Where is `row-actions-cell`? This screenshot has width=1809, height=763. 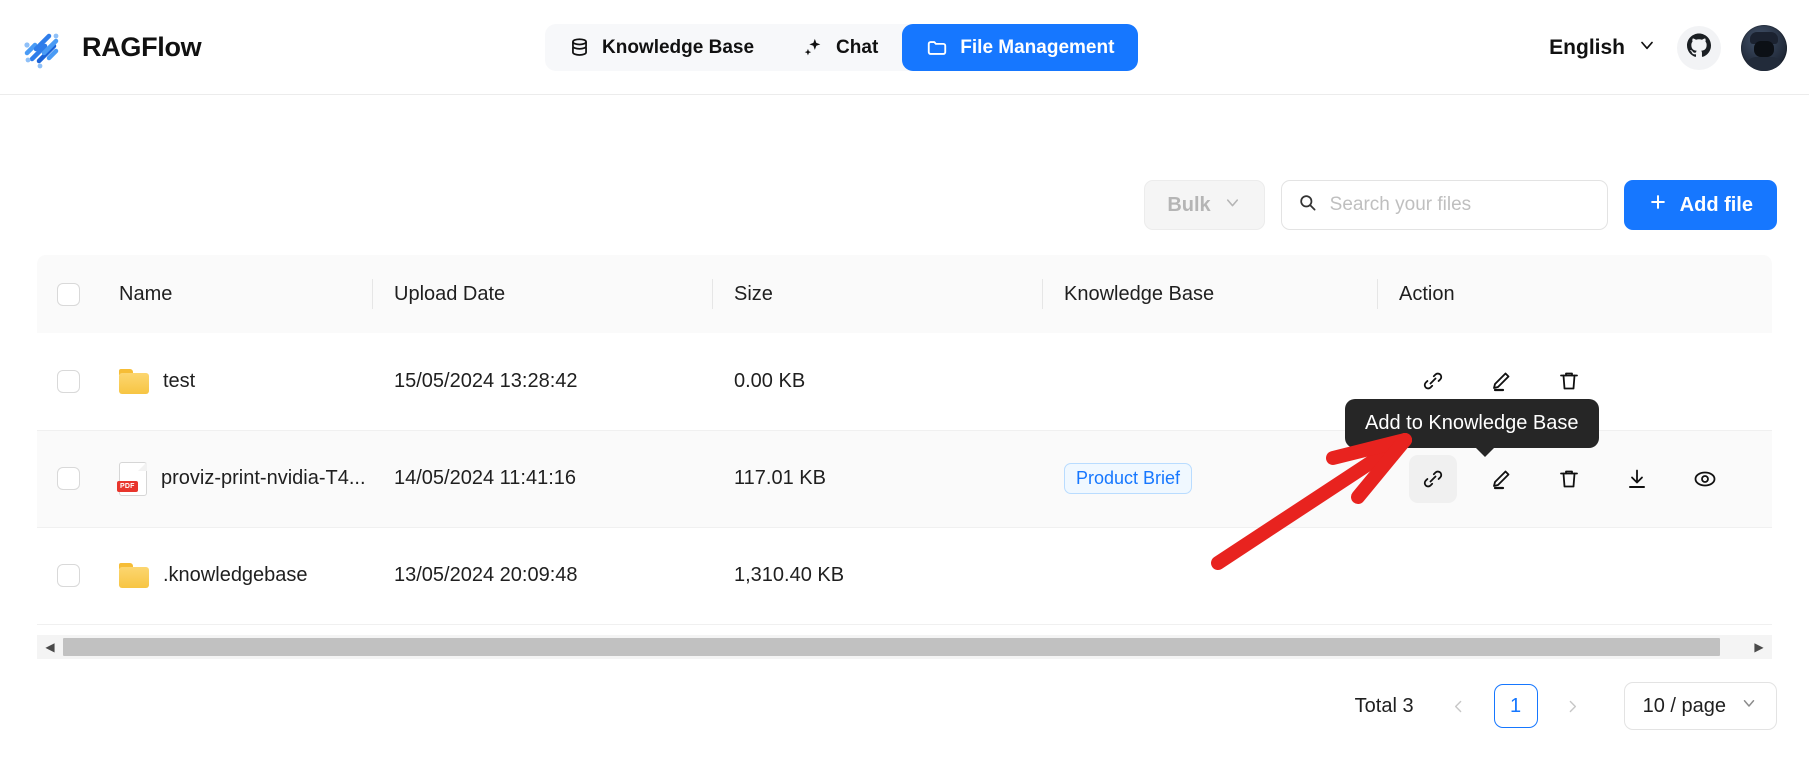 row-actions-cell is located at coordinates (1574, 576).